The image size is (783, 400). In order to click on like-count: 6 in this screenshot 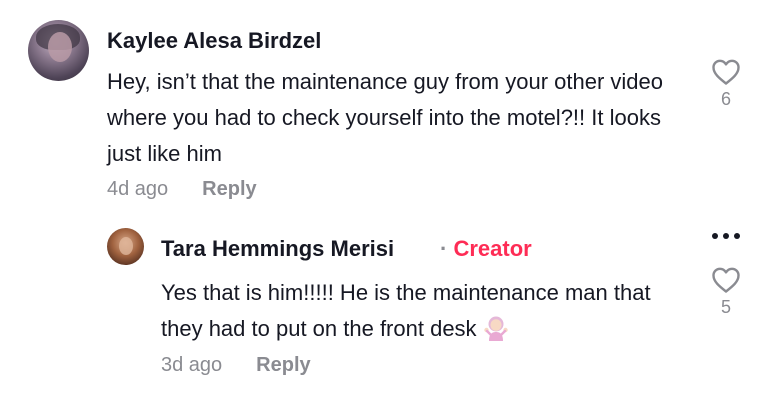, I will do `click(725, 99)`.